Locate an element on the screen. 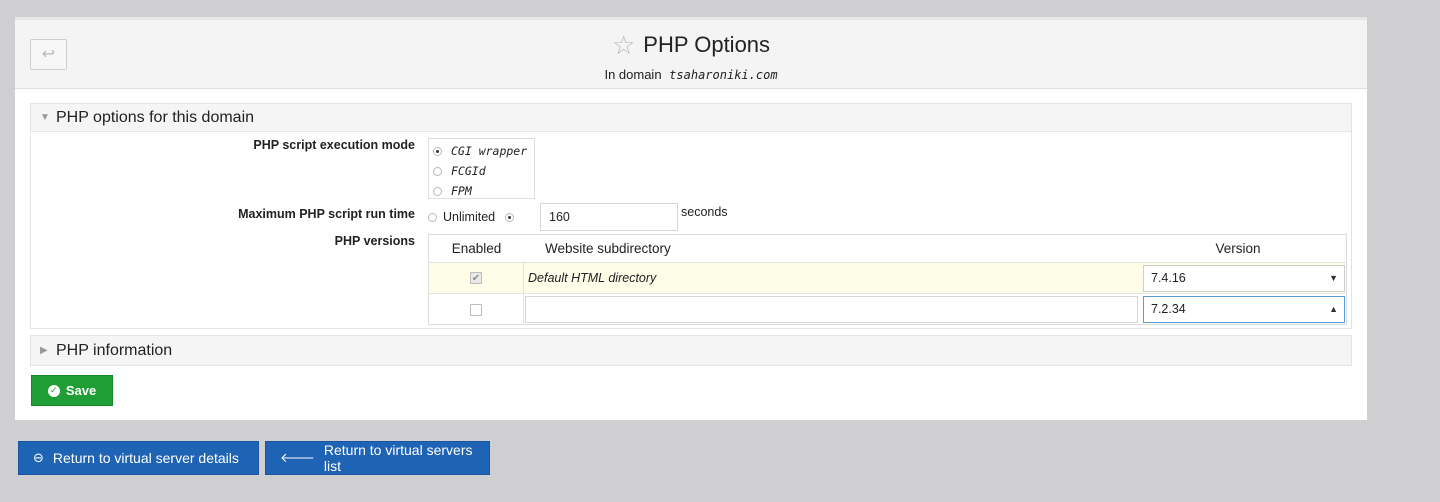 This screenshot has height=502, width=1440. run-time-options: Unlimited is located at coordinates (475, 217).